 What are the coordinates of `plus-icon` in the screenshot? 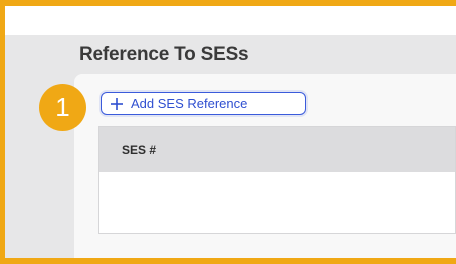 It's located at (117, 104).